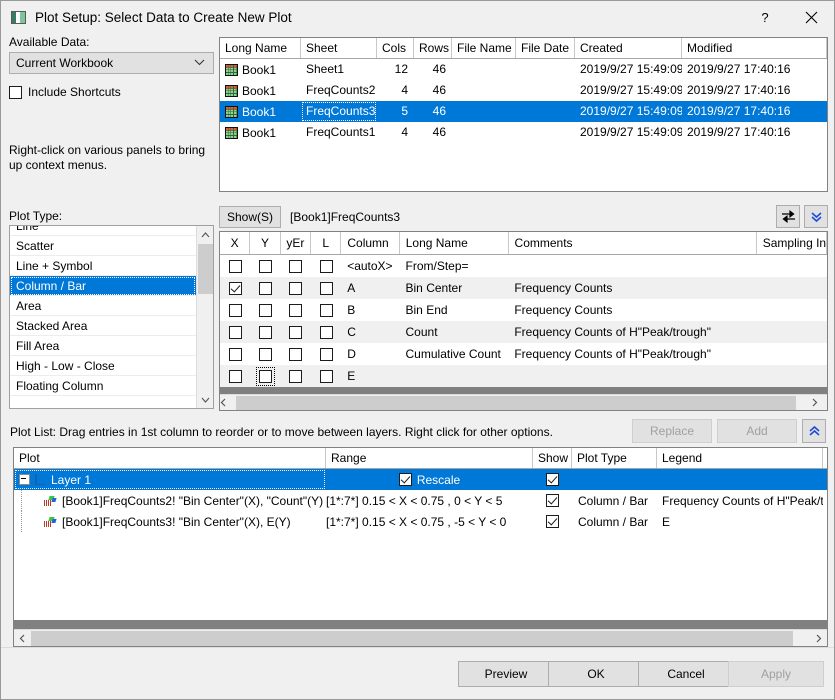 The image size is (835, 700). Describe the element at coordinates (433, 48) in the screenshot. I see `col-header-rows: Rows` at that location.